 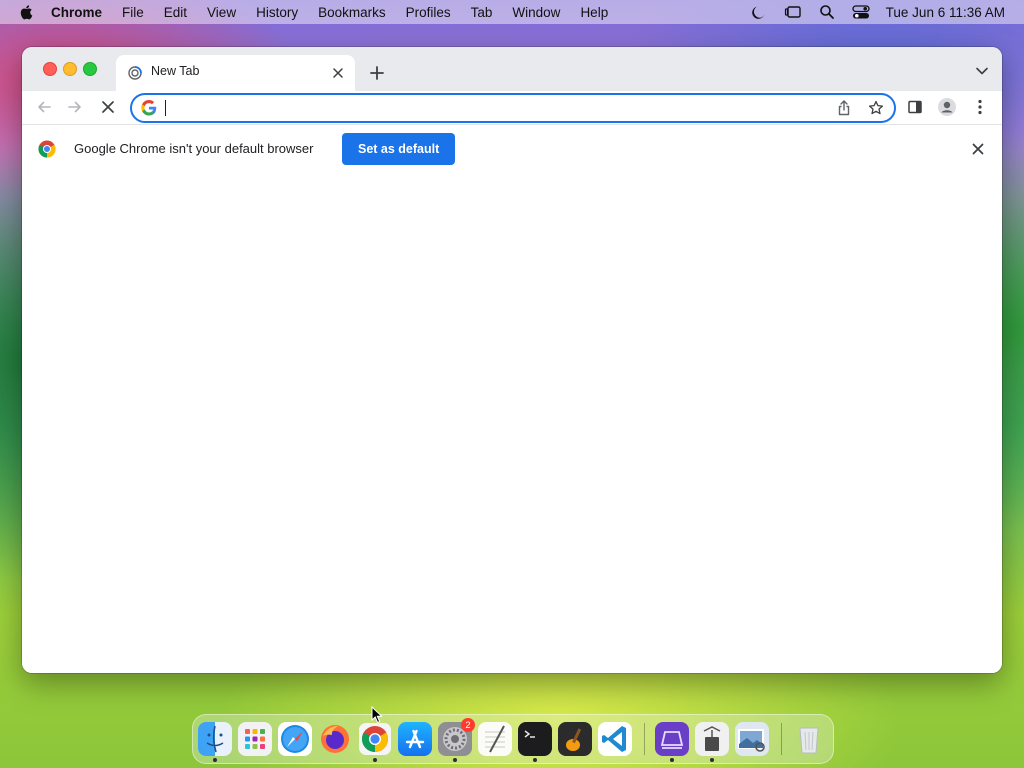 What do you see at coordinates (399, 149) in the screenshot?
I see `set-as-default-button: Set as default` at bounding box center [399, 149].